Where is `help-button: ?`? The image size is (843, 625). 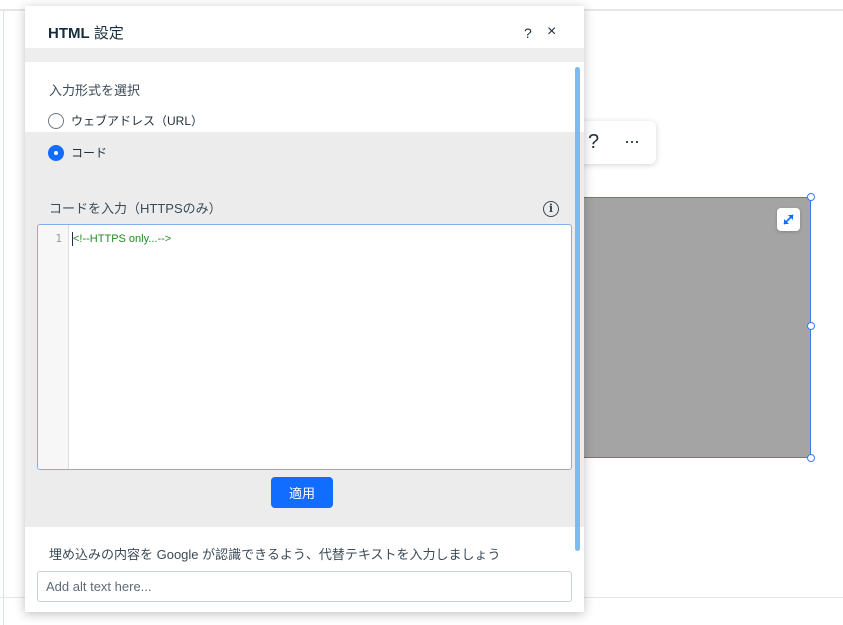
help-button: ? is located at coordinates (528, 33).